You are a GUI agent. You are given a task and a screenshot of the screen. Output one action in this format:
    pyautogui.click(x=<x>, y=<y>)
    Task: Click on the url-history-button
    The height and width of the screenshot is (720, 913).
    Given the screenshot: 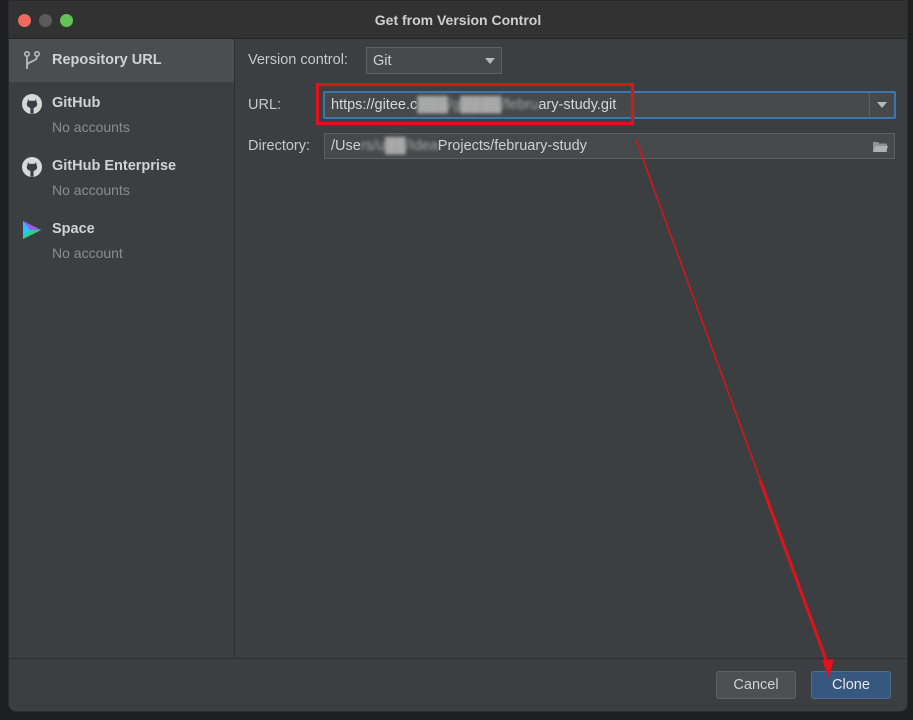 What is the action you would take?
    pyautogui.click(x=881, y=105)
    